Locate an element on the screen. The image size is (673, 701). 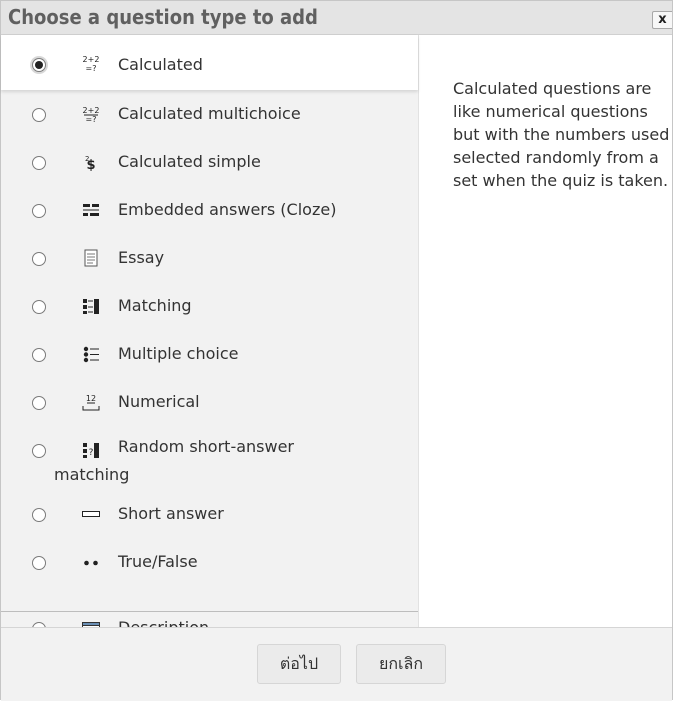
radio-numerical is located at coordinates (39, 403).